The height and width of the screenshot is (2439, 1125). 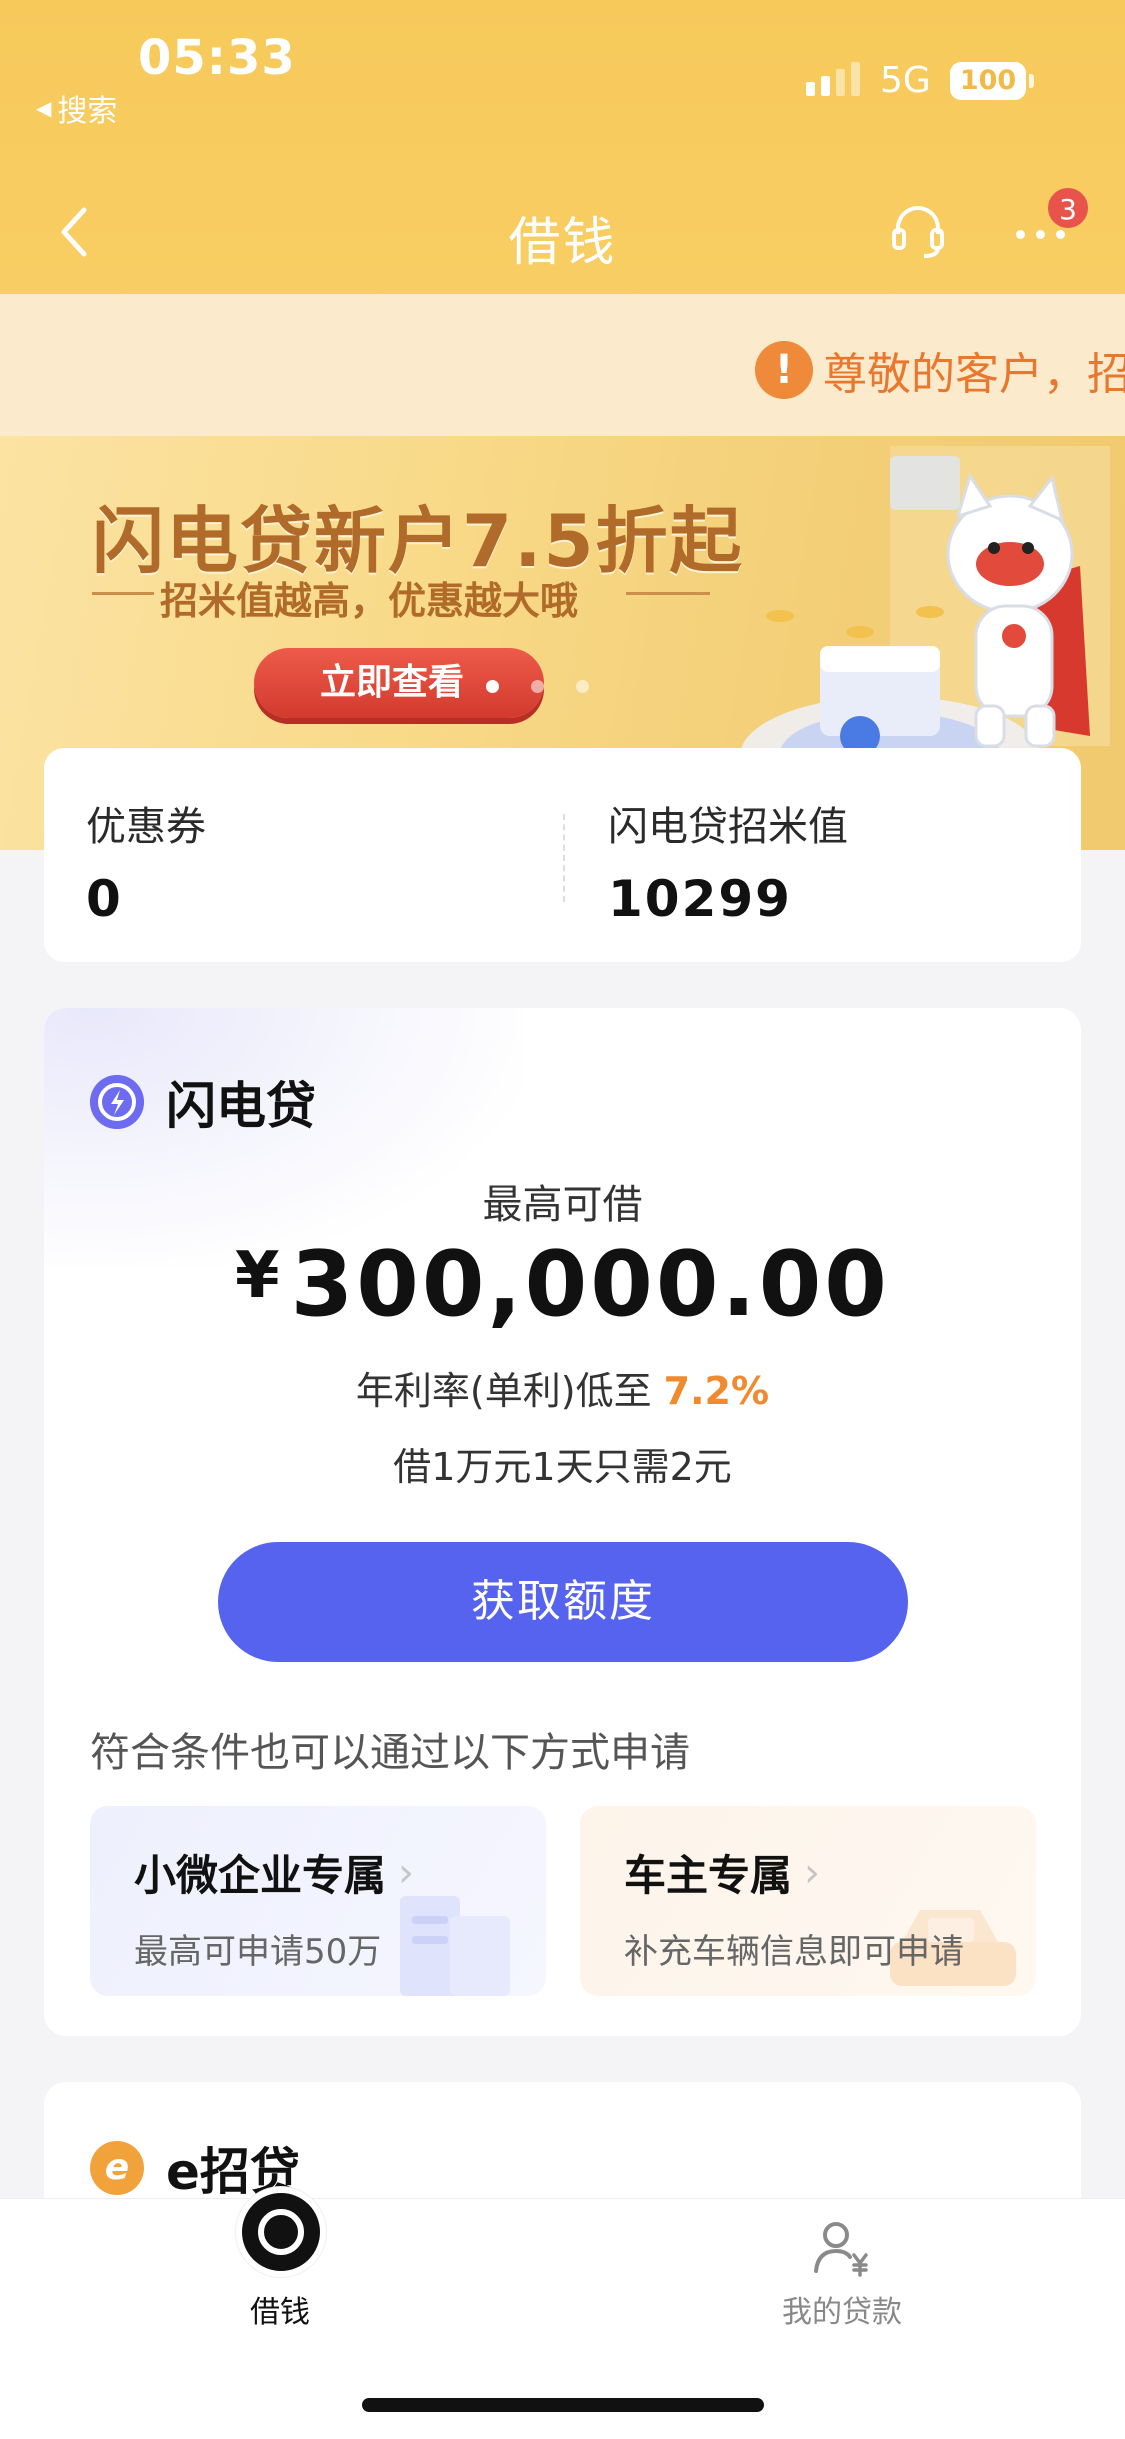 What do you see at coordinates (123, 593) in the screenshot?
I see `banner-divider-left` at bounding box center [123, 593].